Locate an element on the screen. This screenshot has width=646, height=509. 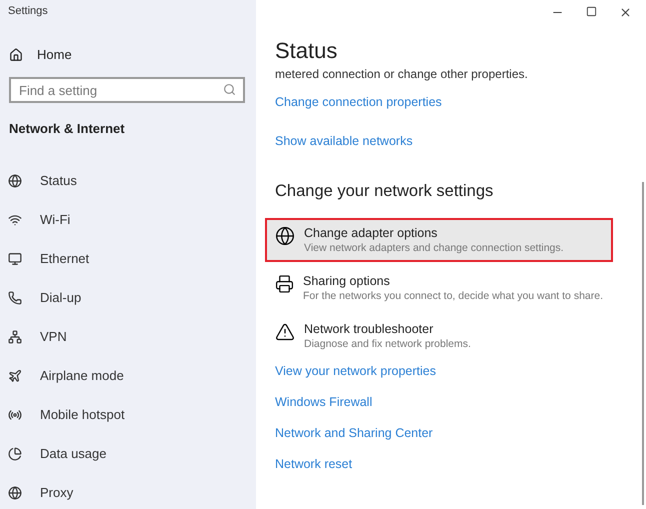
home-nav-item: Home is located at coordinates (132, 54).